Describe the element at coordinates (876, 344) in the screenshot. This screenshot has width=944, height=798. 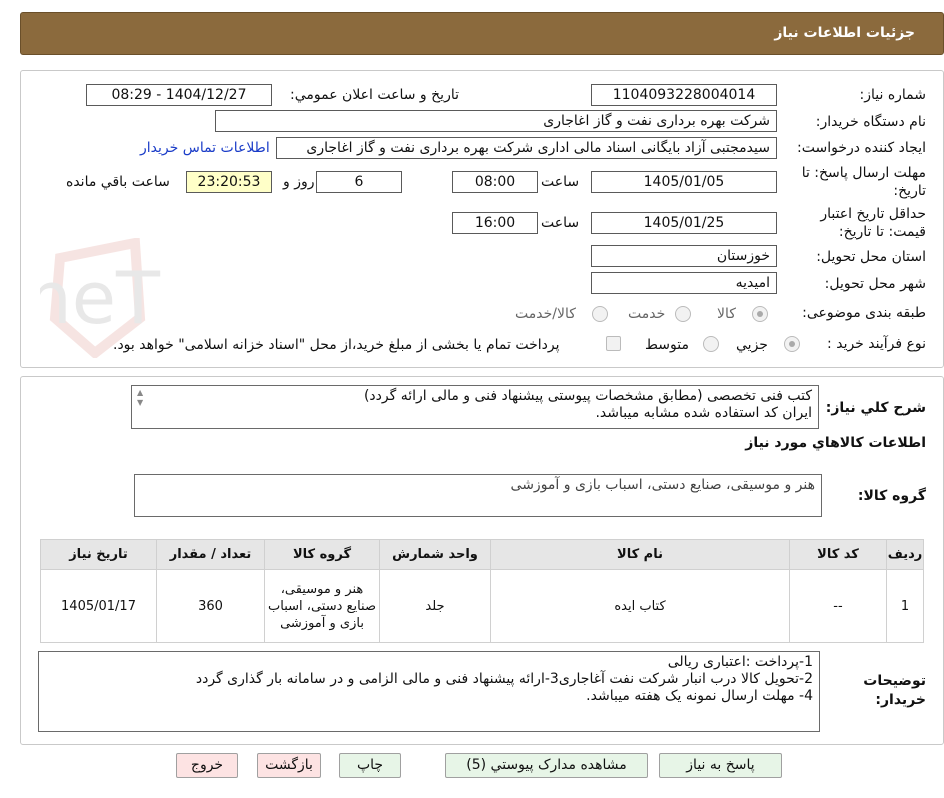
I see `process-label: نوع فرآیند خرید :` at that location.